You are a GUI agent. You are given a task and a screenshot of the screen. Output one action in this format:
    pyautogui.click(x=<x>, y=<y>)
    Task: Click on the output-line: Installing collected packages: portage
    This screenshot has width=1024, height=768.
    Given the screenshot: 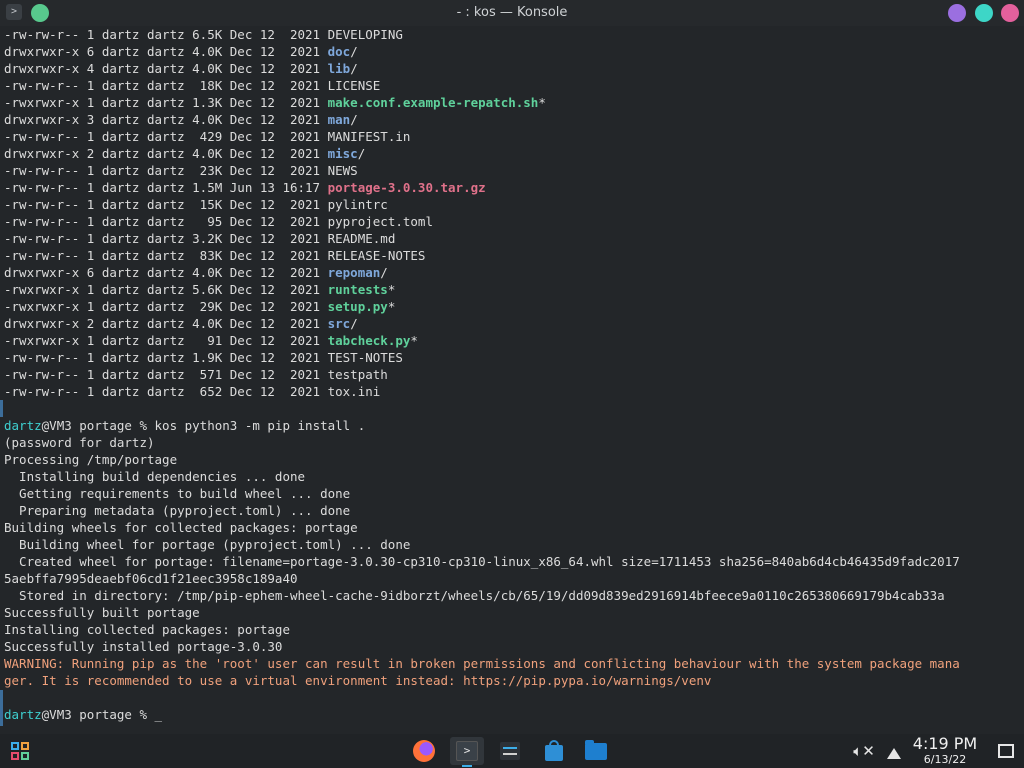 What is the action you would take?
    pyautogui.click(x=514, y=629)
    